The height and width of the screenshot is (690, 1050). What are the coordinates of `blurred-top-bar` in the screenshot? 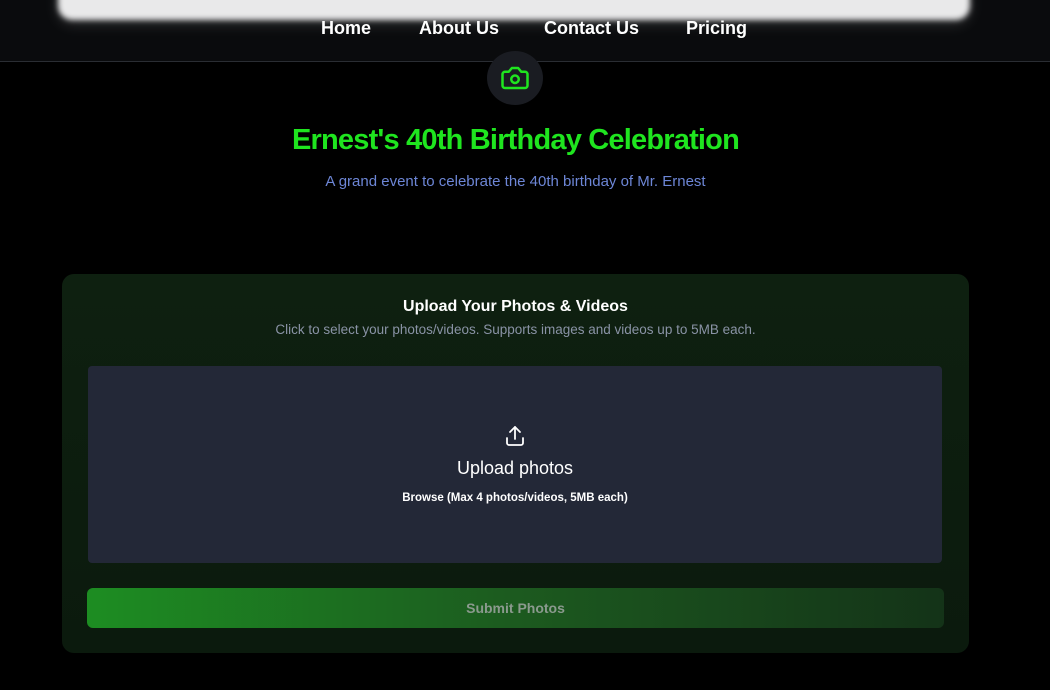 It's located at (514, 10).